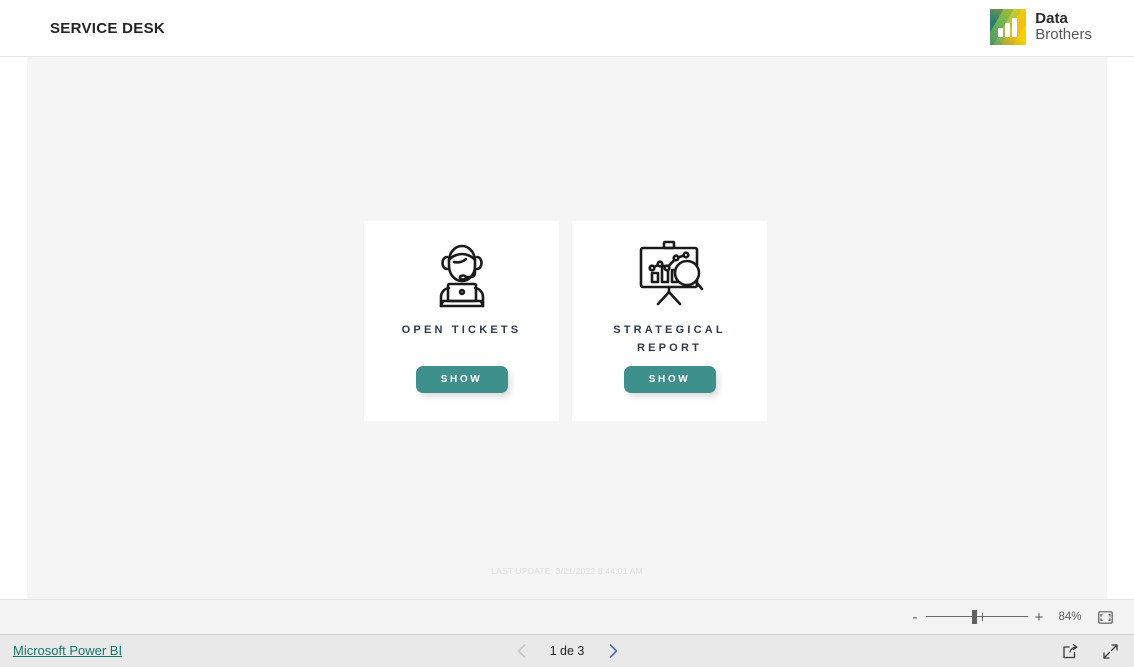  Describe the element at coordinates (567, 571) in the screenshot. I see `last-update-text: LAST UPDATE: 3/21/2022 8:44:01 AM` at that location.